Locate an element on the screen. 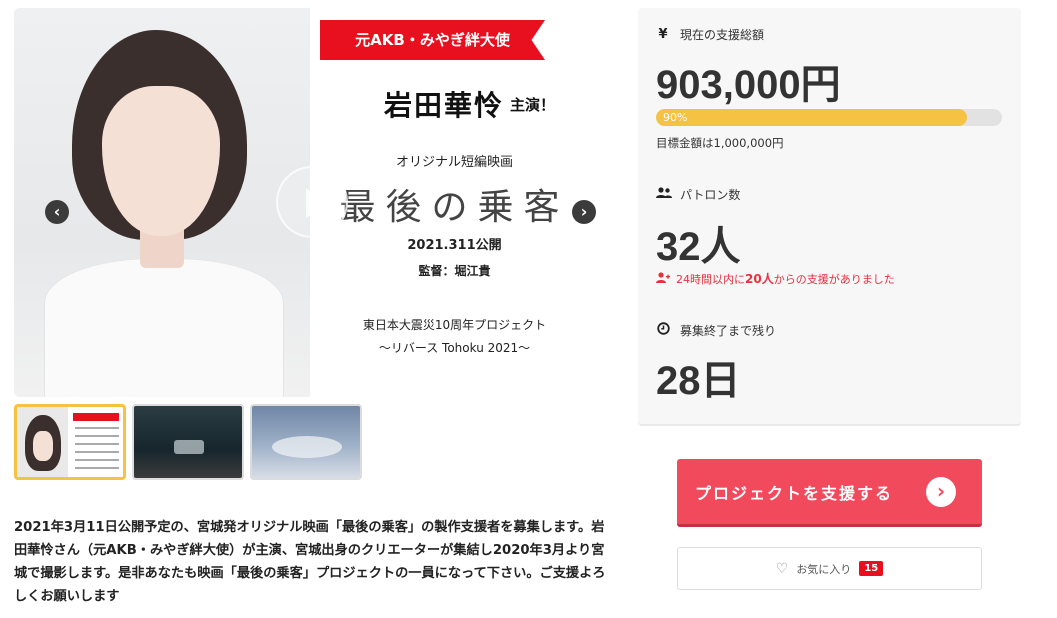 Image resolution: width=1057 pixels, height=618 pixels. poster-director: 監督：堀江貴 is located at coordinates (454, 271).